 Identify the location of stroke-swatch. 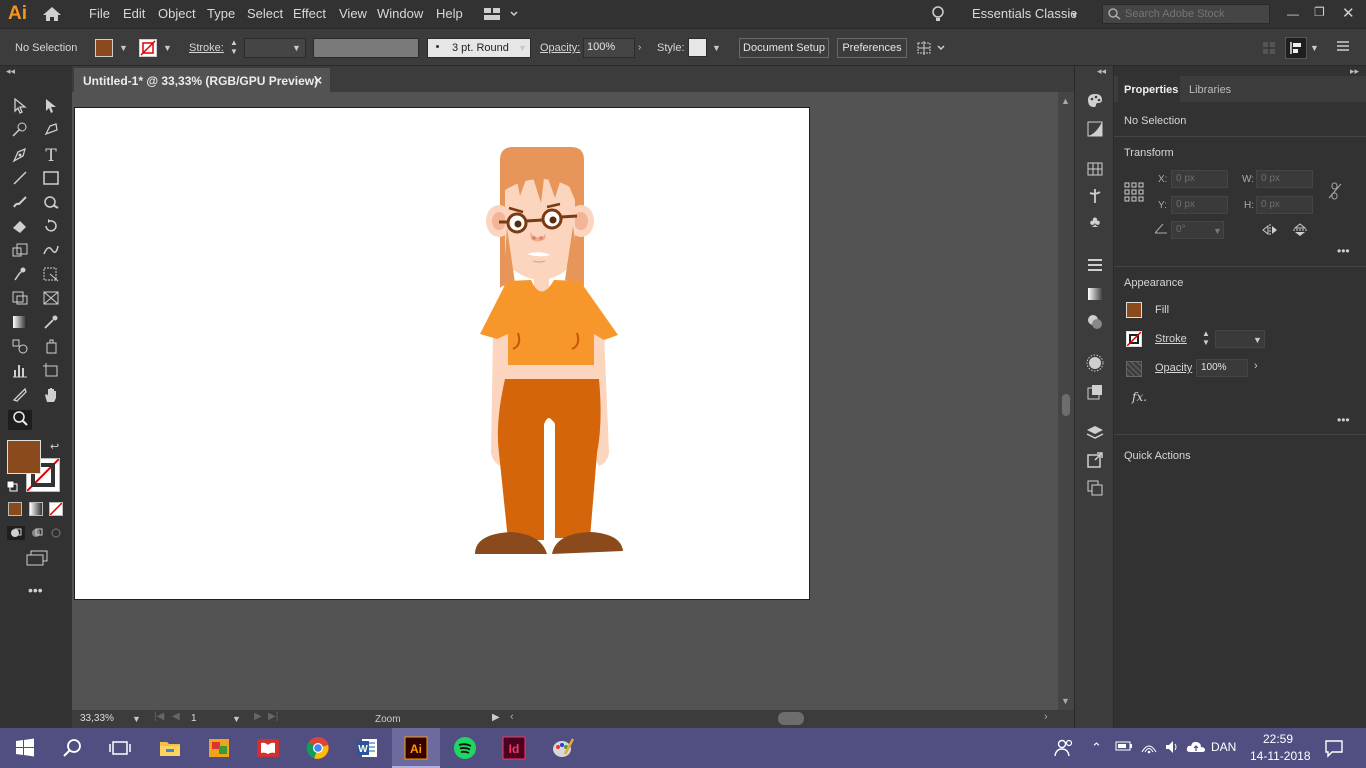
(148, 48).